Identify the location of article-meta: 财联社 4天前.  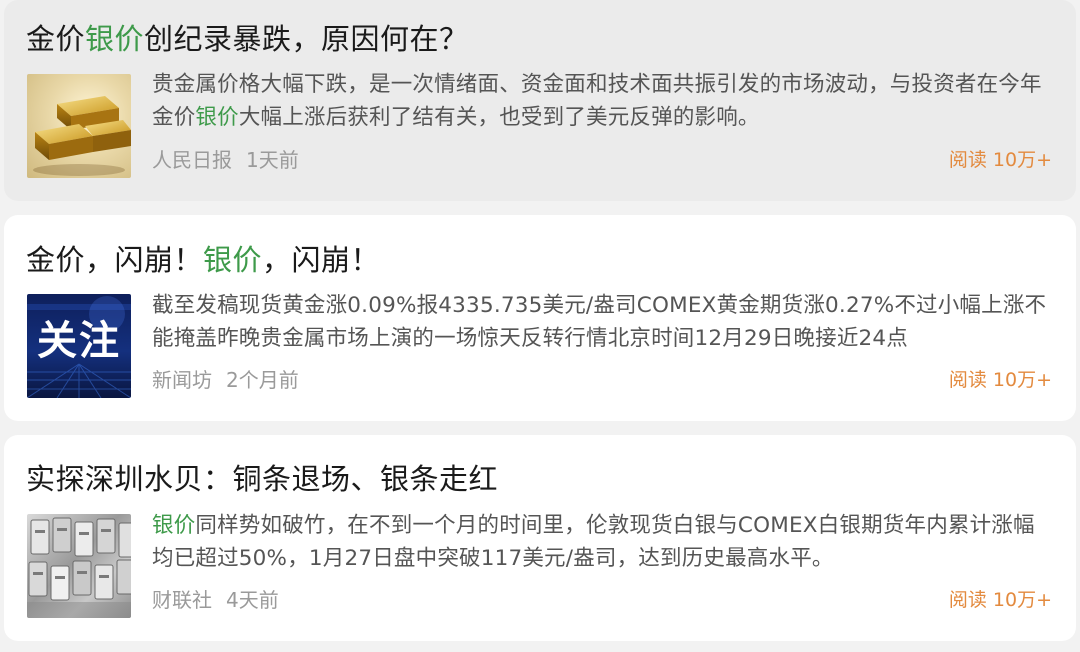
(215, 600).